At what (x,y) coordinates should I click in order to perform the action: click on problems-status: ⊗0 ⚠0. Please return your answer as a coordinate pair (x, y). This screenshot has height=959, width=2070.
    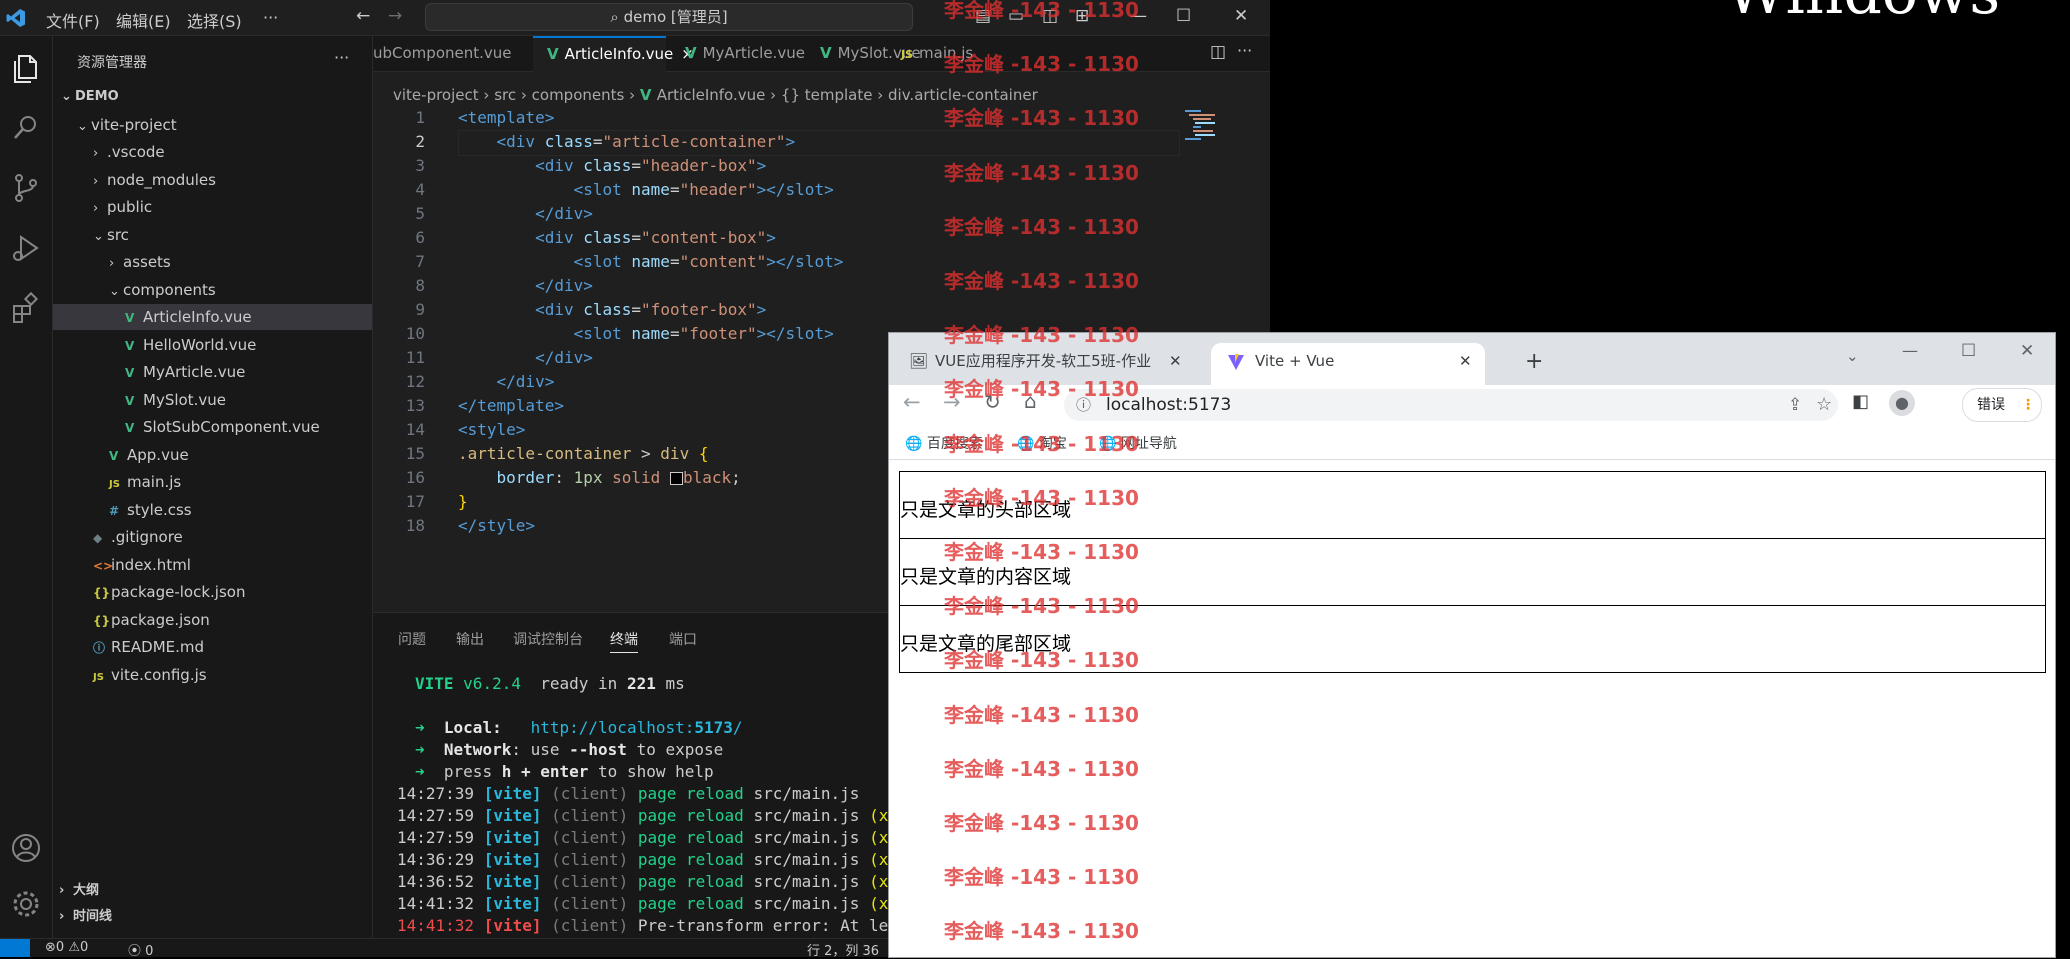
    Looking at the image, I should click on (66, 947).